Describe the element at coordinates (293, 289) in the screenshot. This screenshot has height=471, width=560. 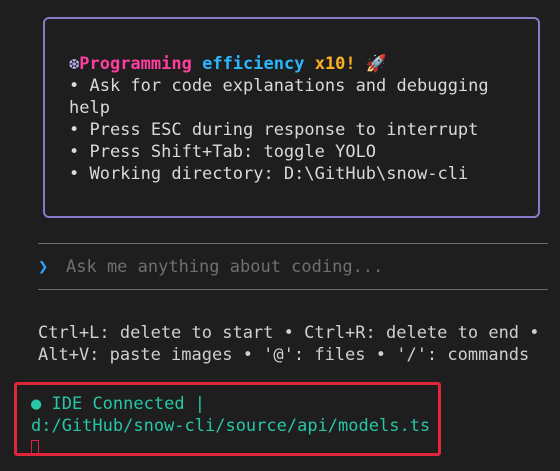
I see `input-divider-bottom` at that location.